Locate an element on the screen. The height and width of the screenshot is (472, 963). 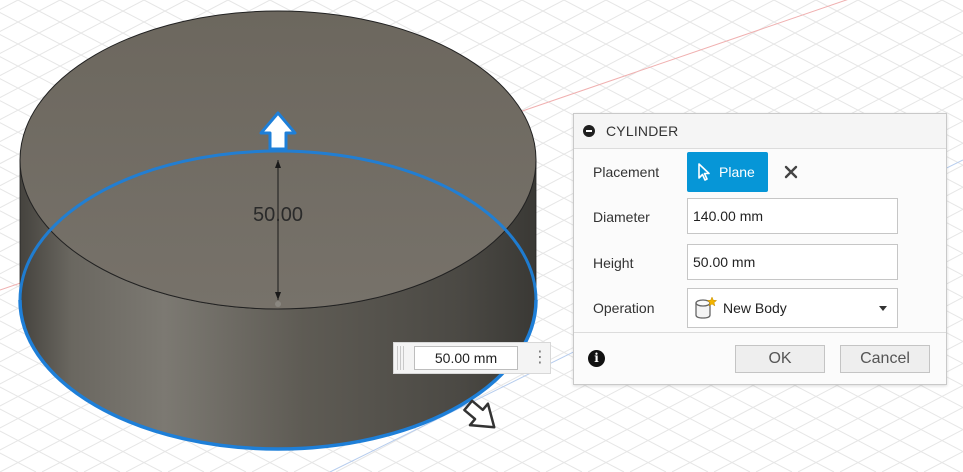
drag-grip-icon is located at coordinates (401, 358).